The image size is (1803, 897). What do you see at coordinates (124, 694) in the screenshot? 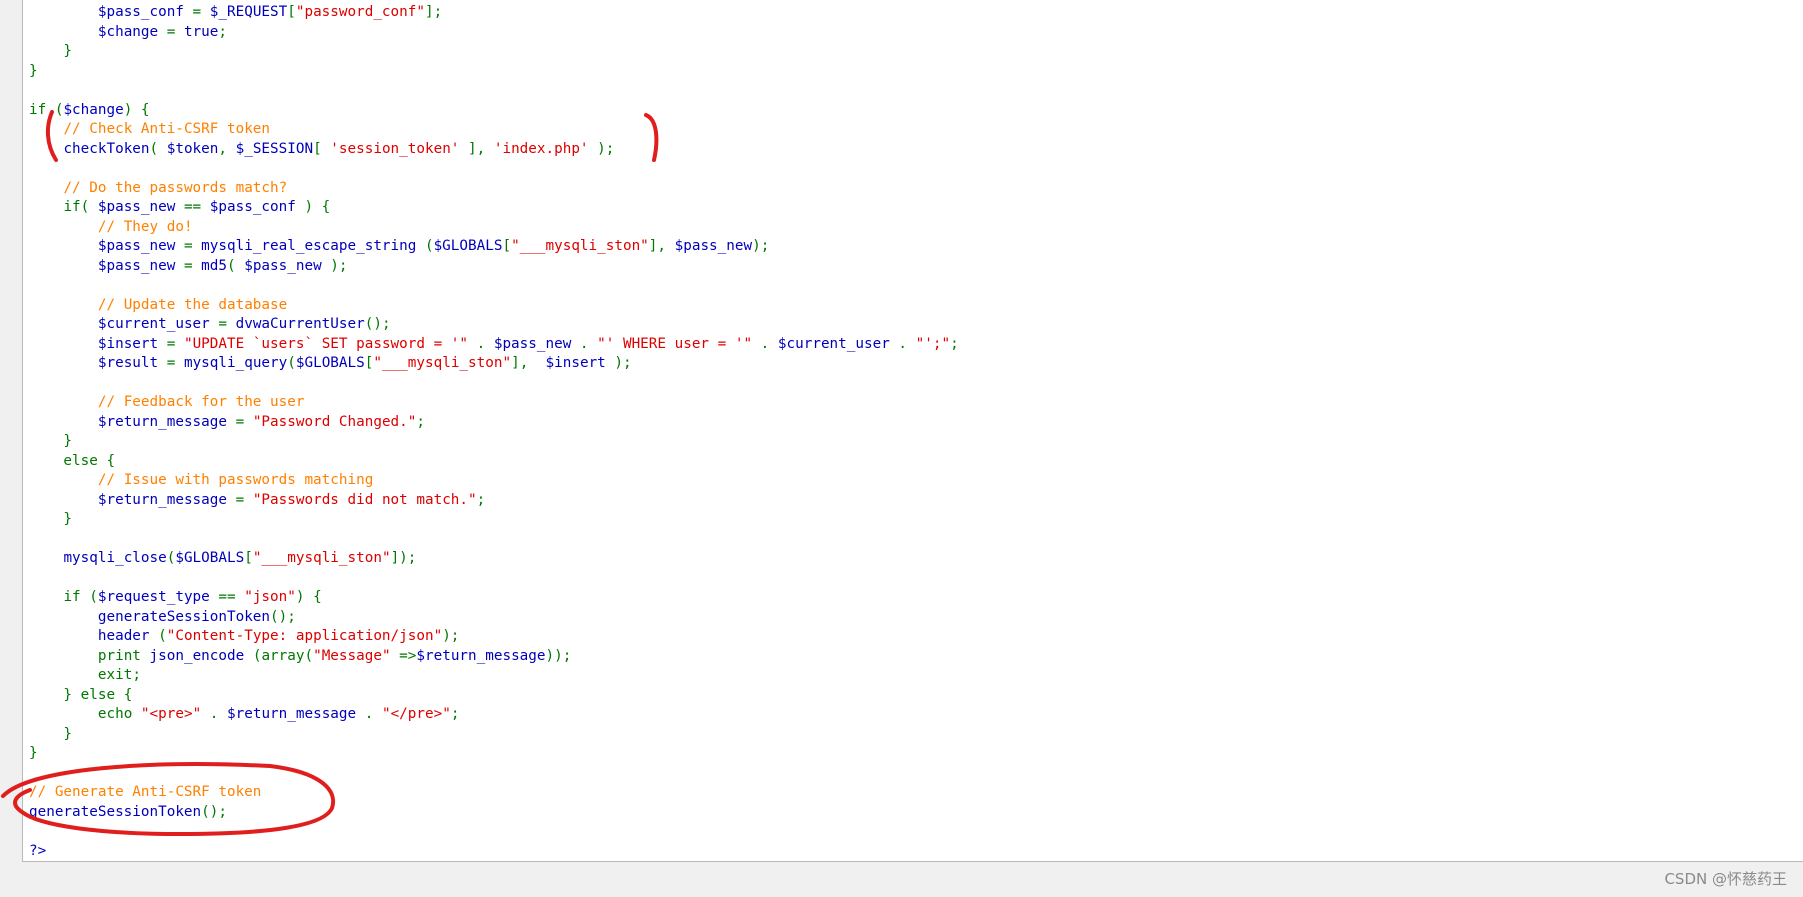
I see `code-token: {` at bounding box center [124, 694].